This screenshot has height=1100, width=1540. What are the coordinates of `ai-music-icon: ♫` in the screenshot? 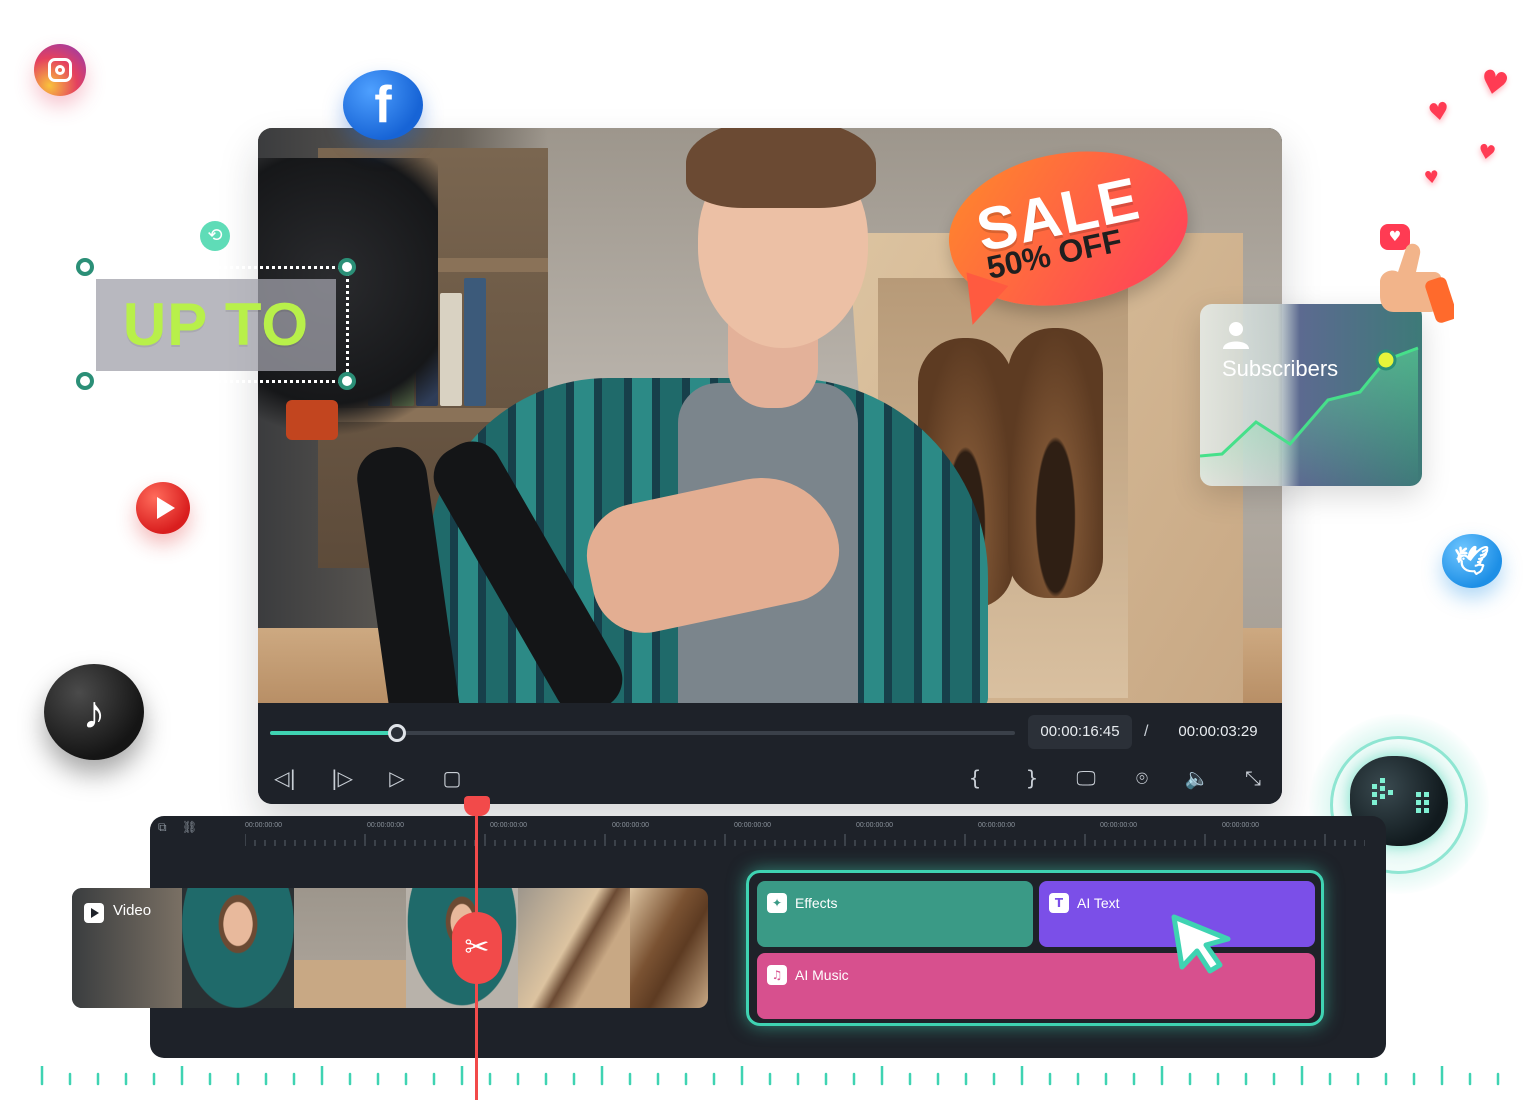 It's located at (777, 975).